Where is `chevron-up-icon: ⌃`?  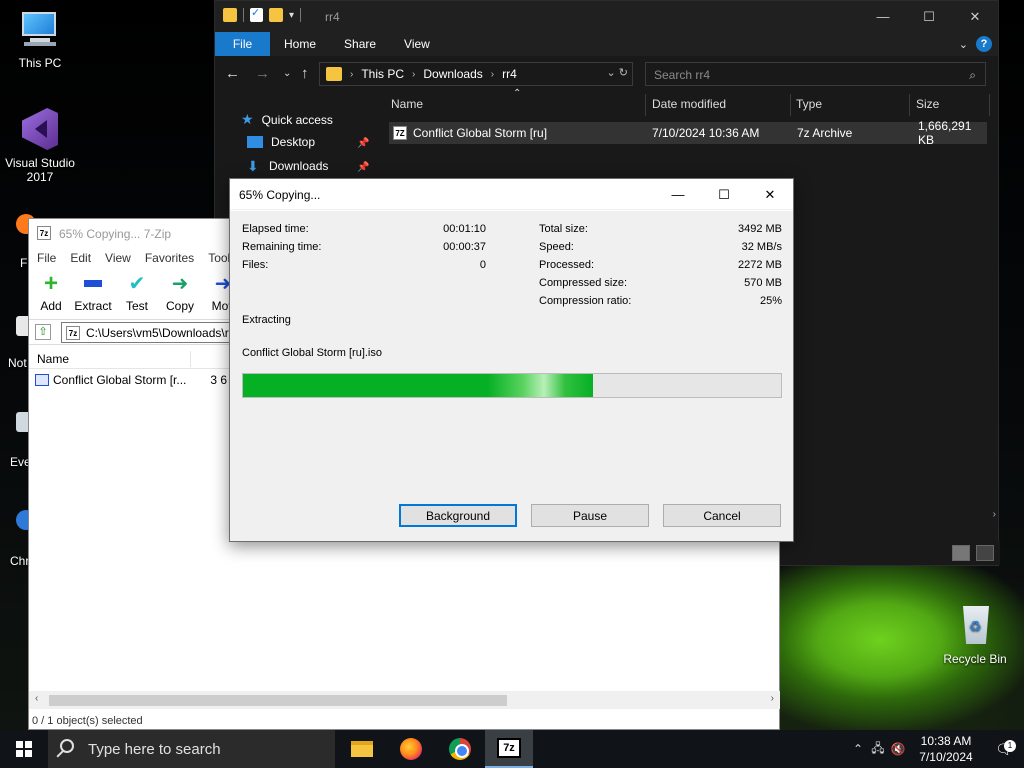
chevron-up-icon: ⌃ is located at coordinates (858, 749).